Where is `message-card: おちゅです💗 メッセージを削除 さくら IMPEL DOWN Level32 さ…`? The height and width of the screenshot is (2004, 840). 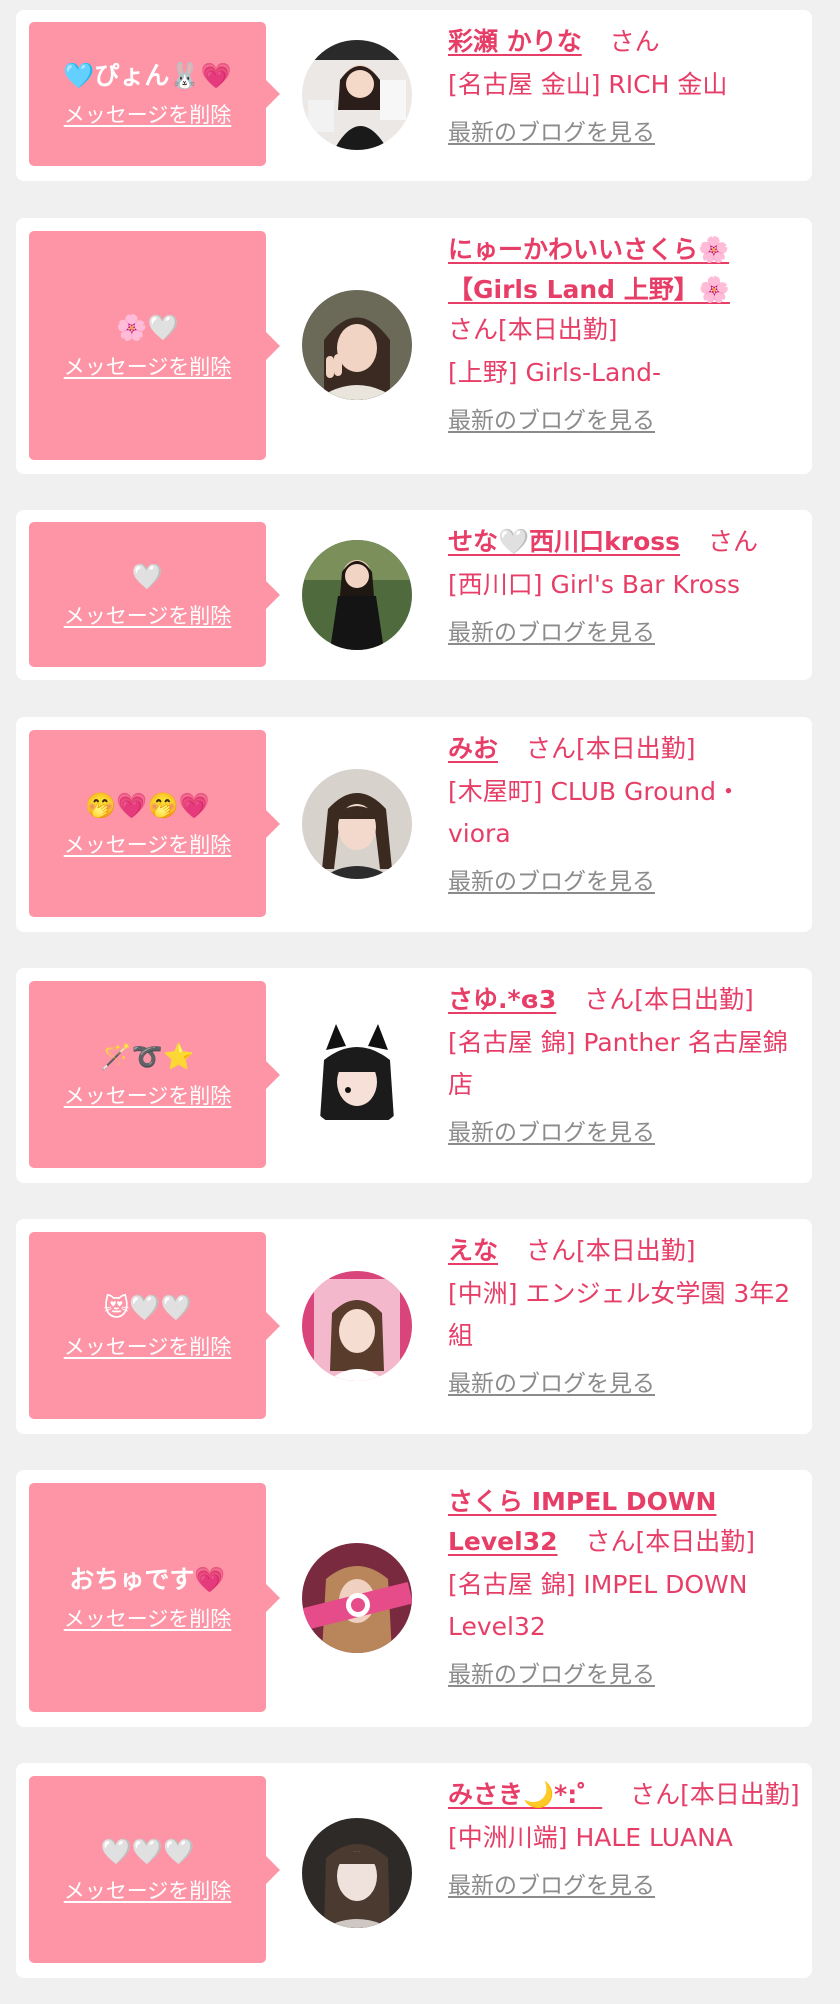 message-card: おちゅです💗 メッセージを削除 さくら IMPEL DOWN Level32 さ… is located at coordinates (414, 1598).